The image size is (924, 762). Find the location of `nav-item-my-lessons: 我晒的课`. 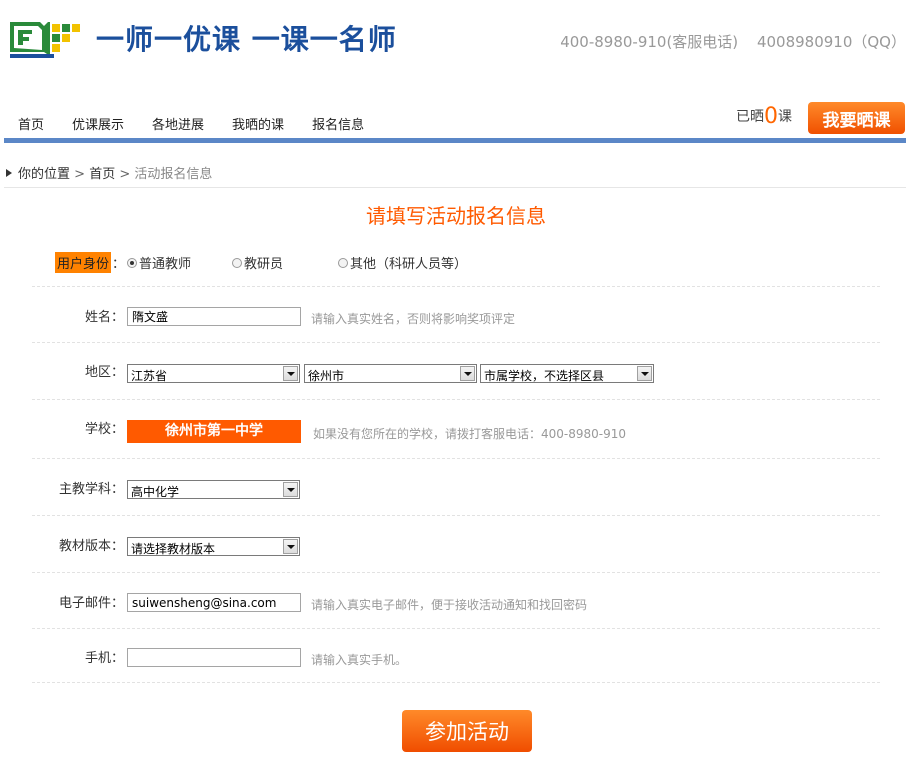

nav-item-my-lessons: 我晒的课 is located at coordinates (258, 123).